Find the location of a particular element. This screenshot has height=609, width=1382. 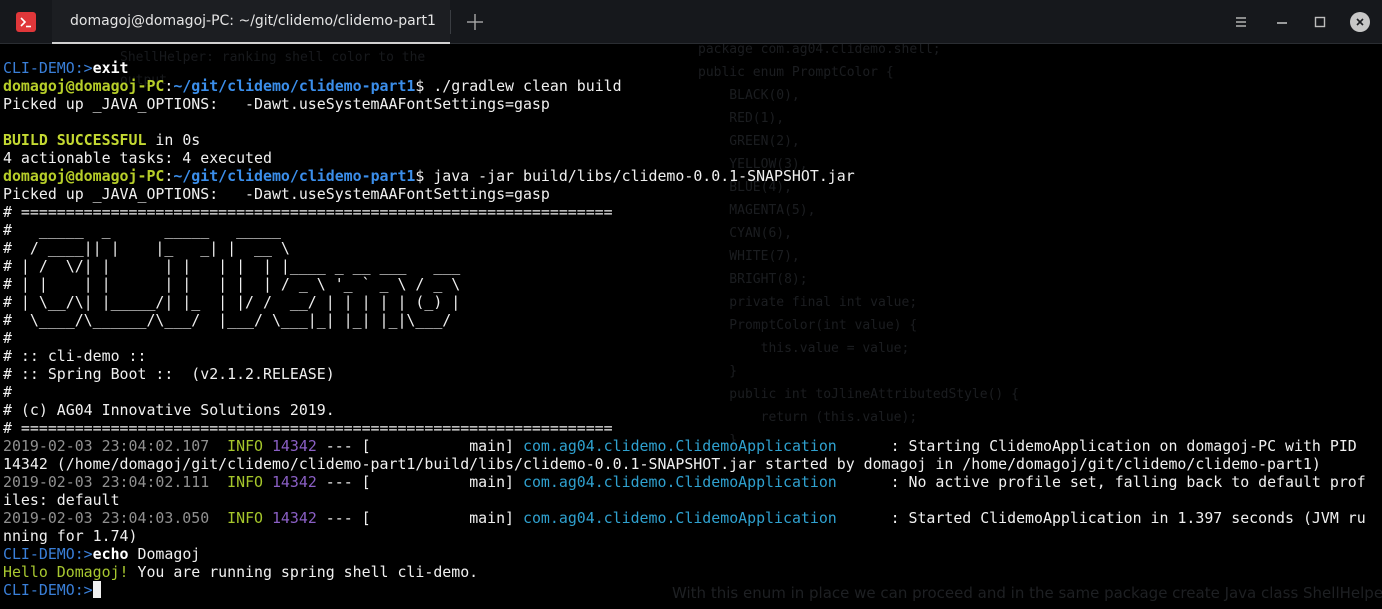

terminal-text-segment: # :: Spring Boot :: (v2.1.2.RELEASE) is located at coordinates (169, 374).